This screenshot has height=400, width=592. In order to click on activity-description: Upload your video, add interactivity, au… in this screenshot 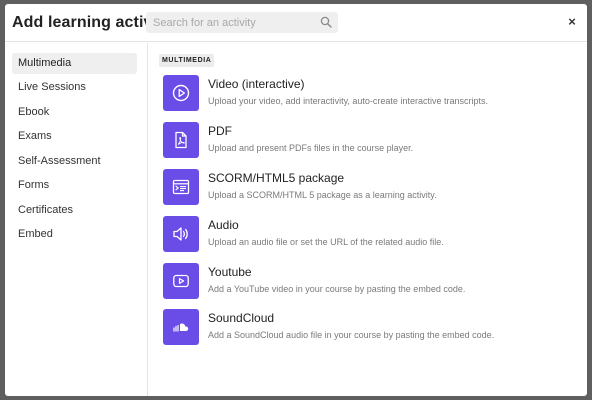, I will do `click(348, 101)`.